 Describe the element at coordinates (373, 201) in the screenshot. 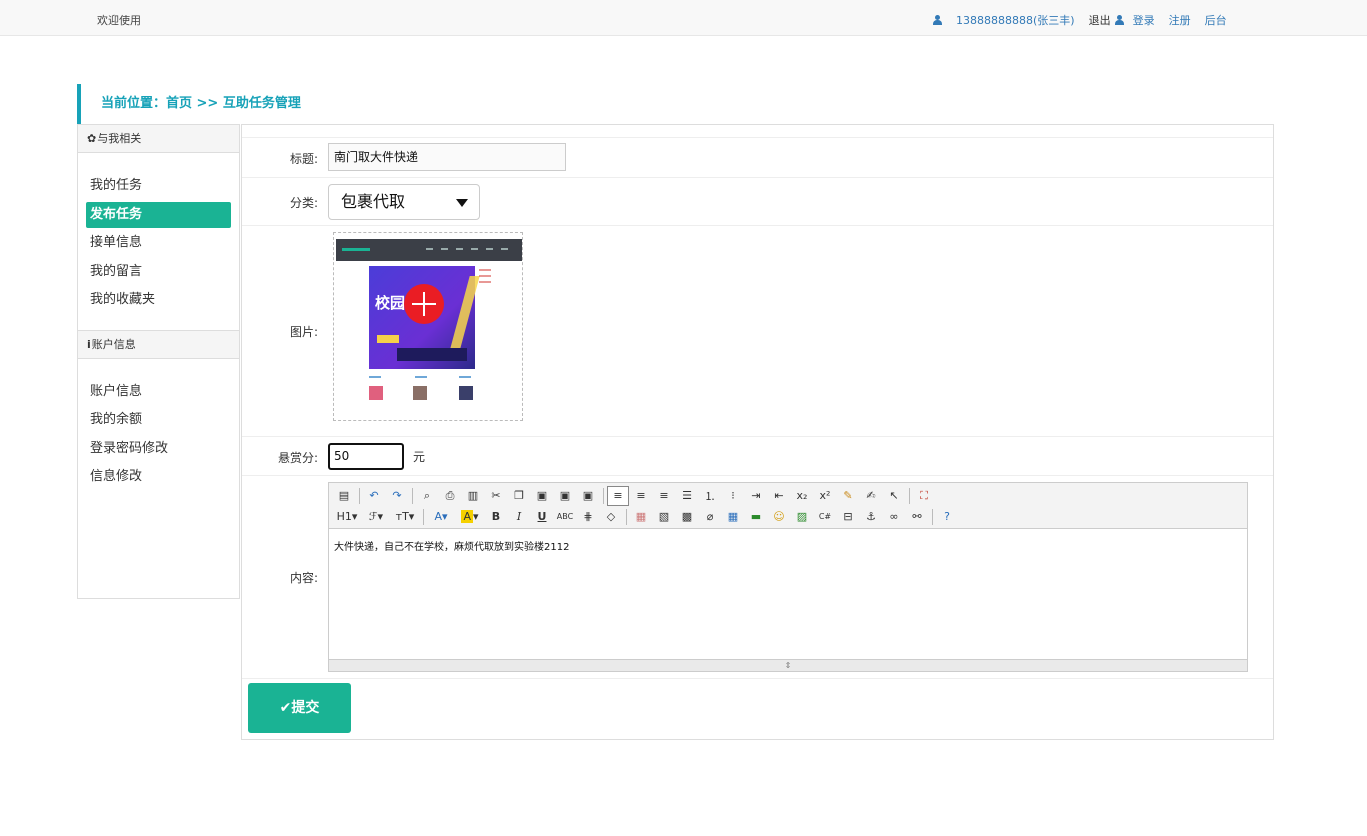

I see `category-selected: 包裹代取` at that location.